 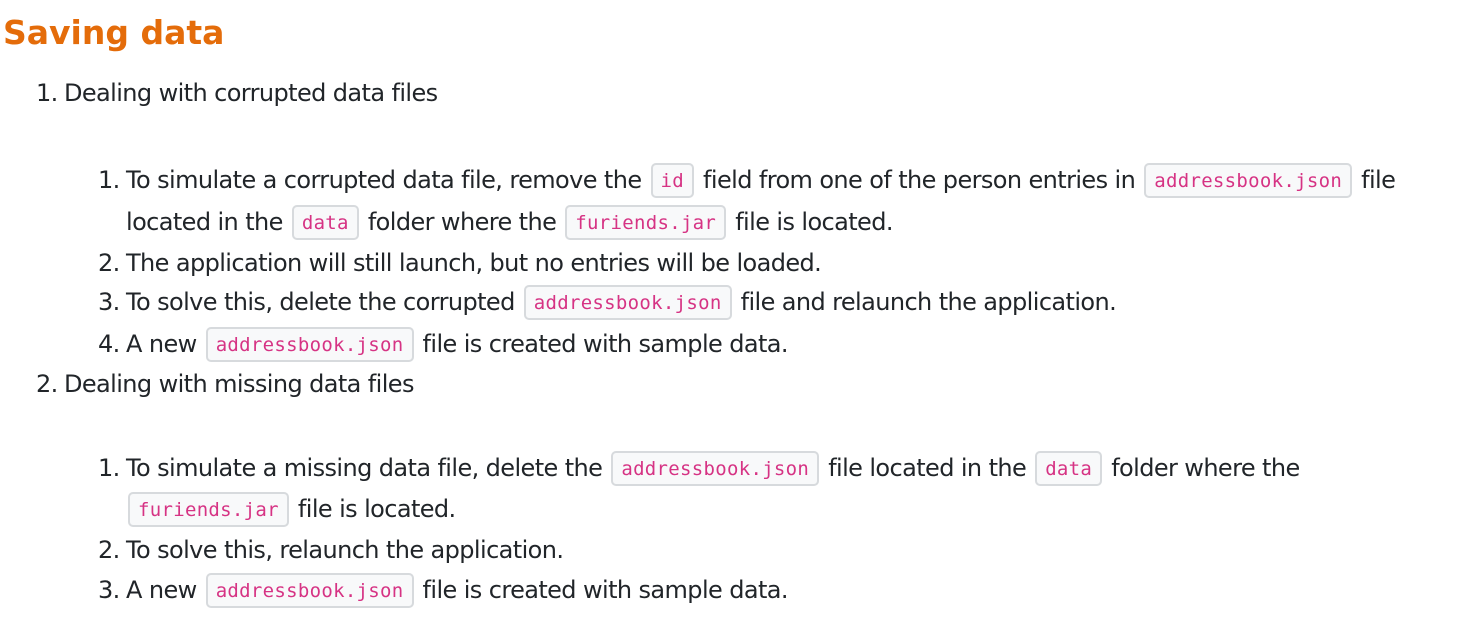 What do you see at coordinates (204, 222) in the screenshot?
I see `step-text: located in the` at bounding box center [204, 222].